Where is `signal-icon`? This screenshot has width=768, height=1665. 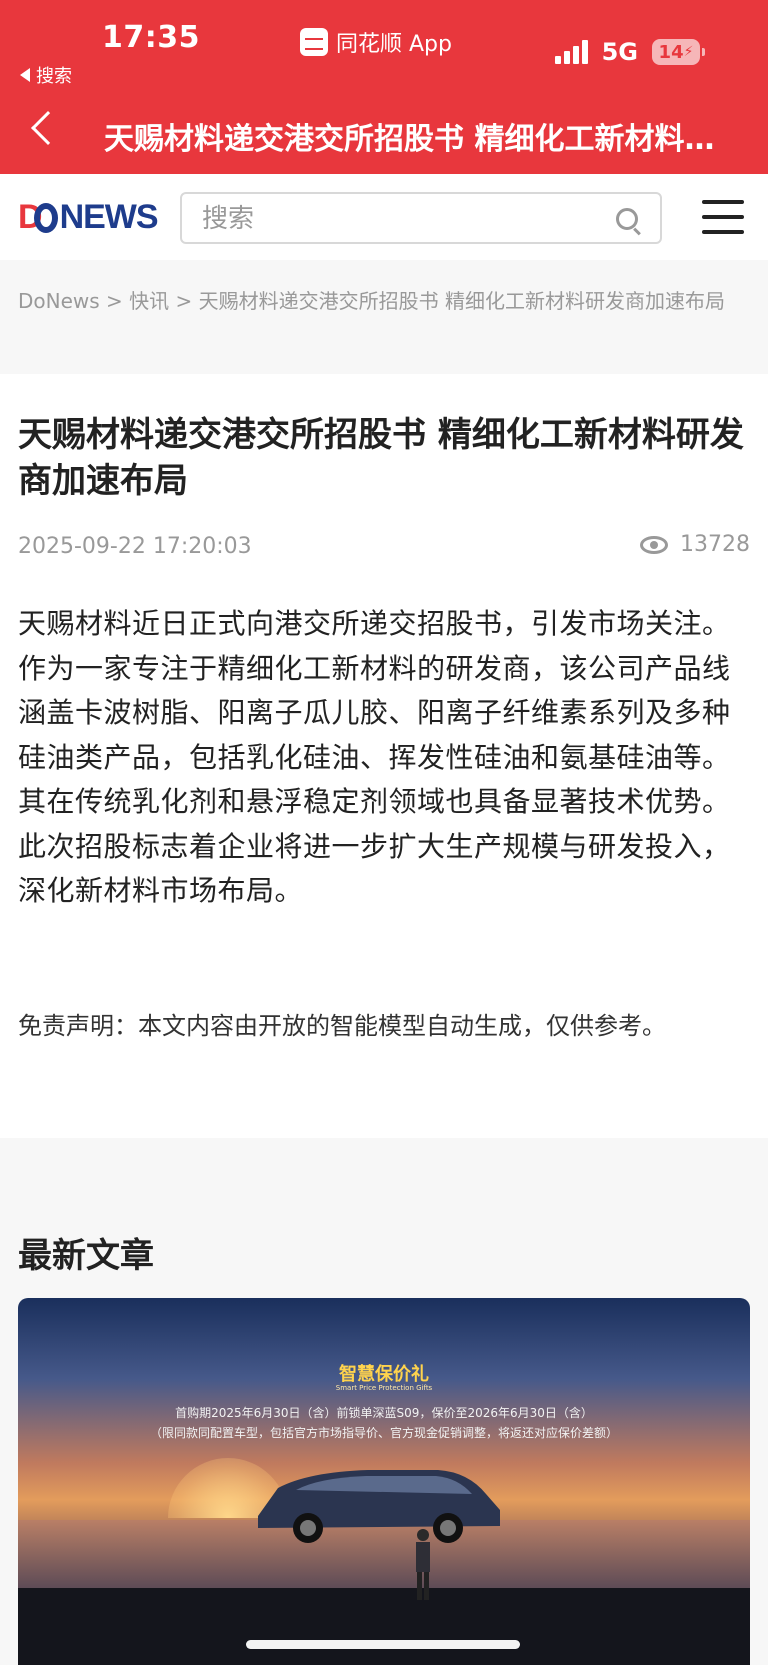 signal-icon is located at coordinates (571, 52).